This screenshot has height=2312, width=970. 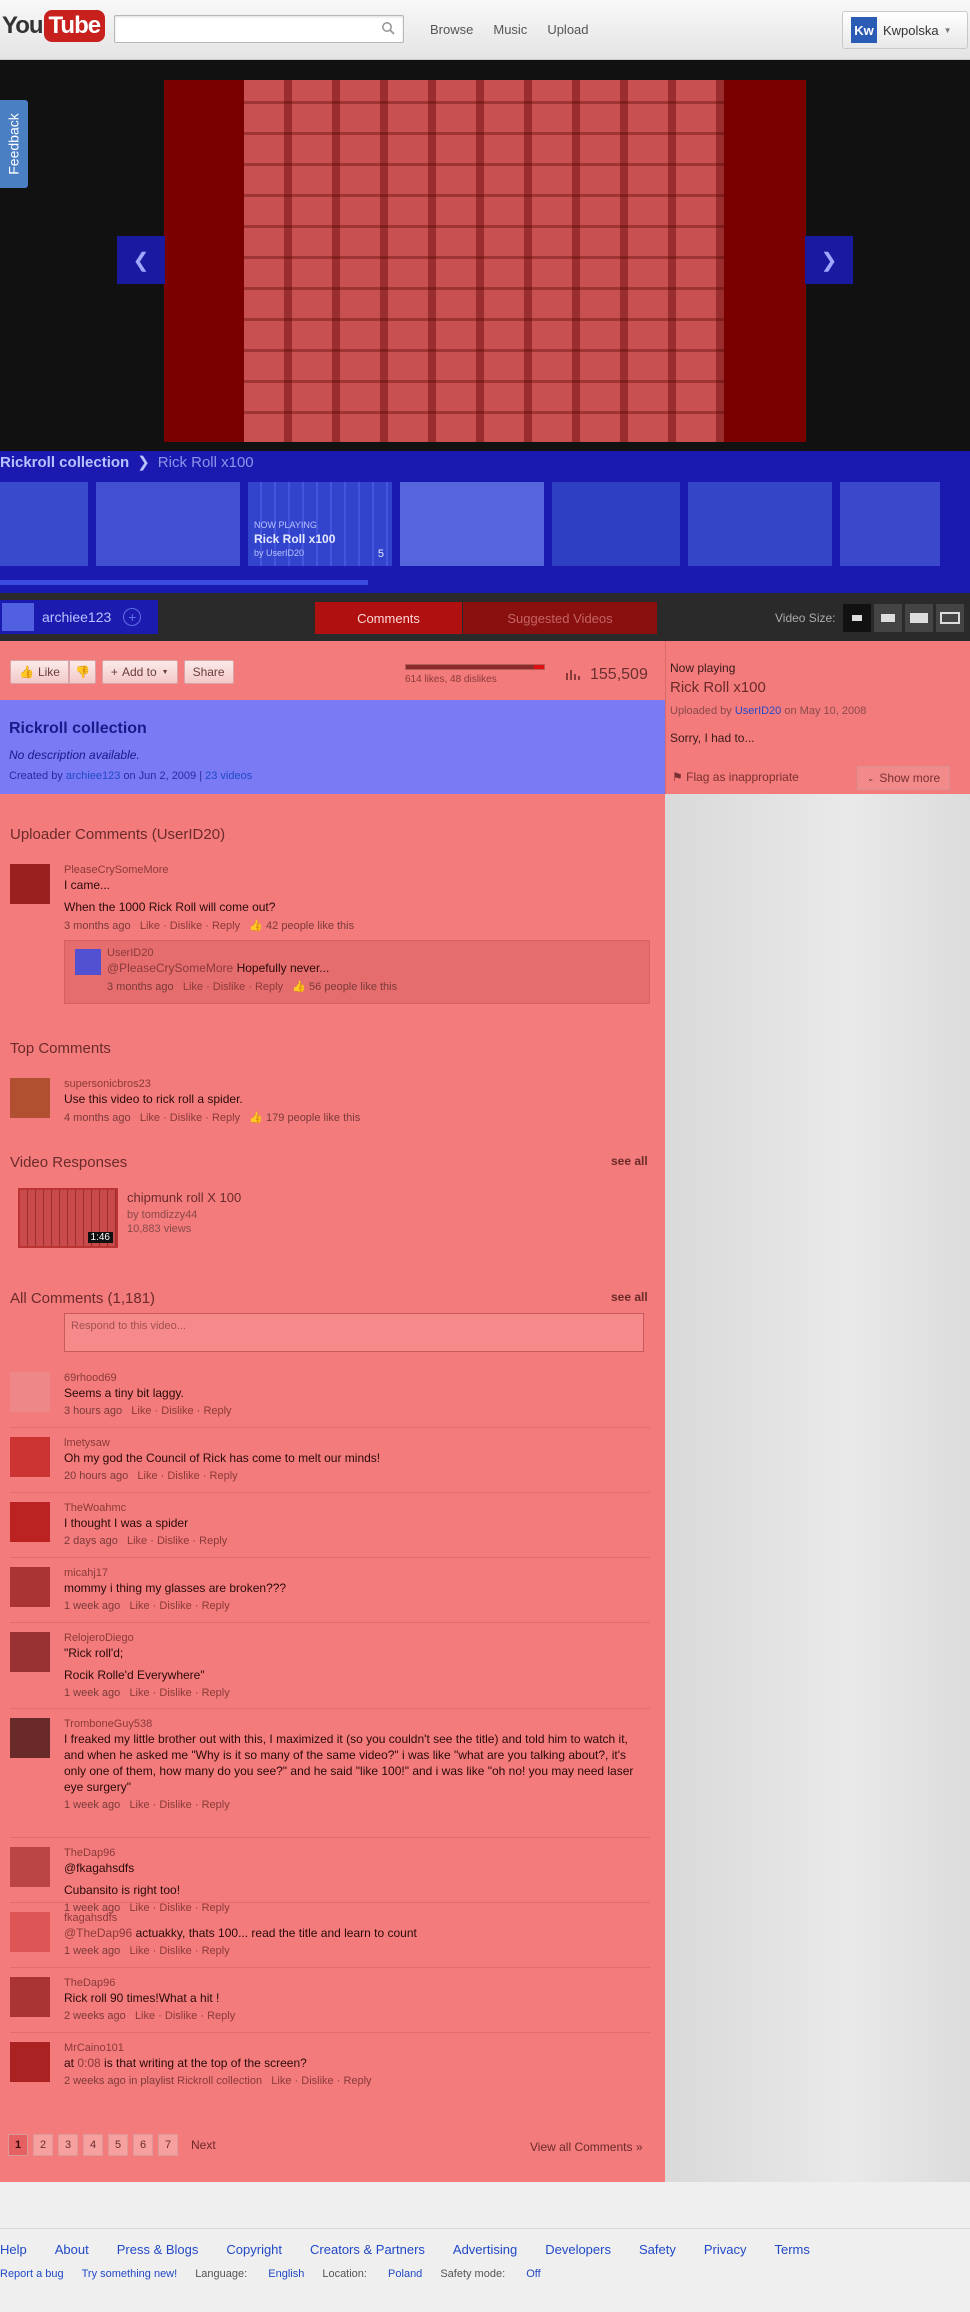 What do you see at coordinates (18, 2145) in the screenshot?
I see `page-1: 1` at bounding box center [18, 2145].